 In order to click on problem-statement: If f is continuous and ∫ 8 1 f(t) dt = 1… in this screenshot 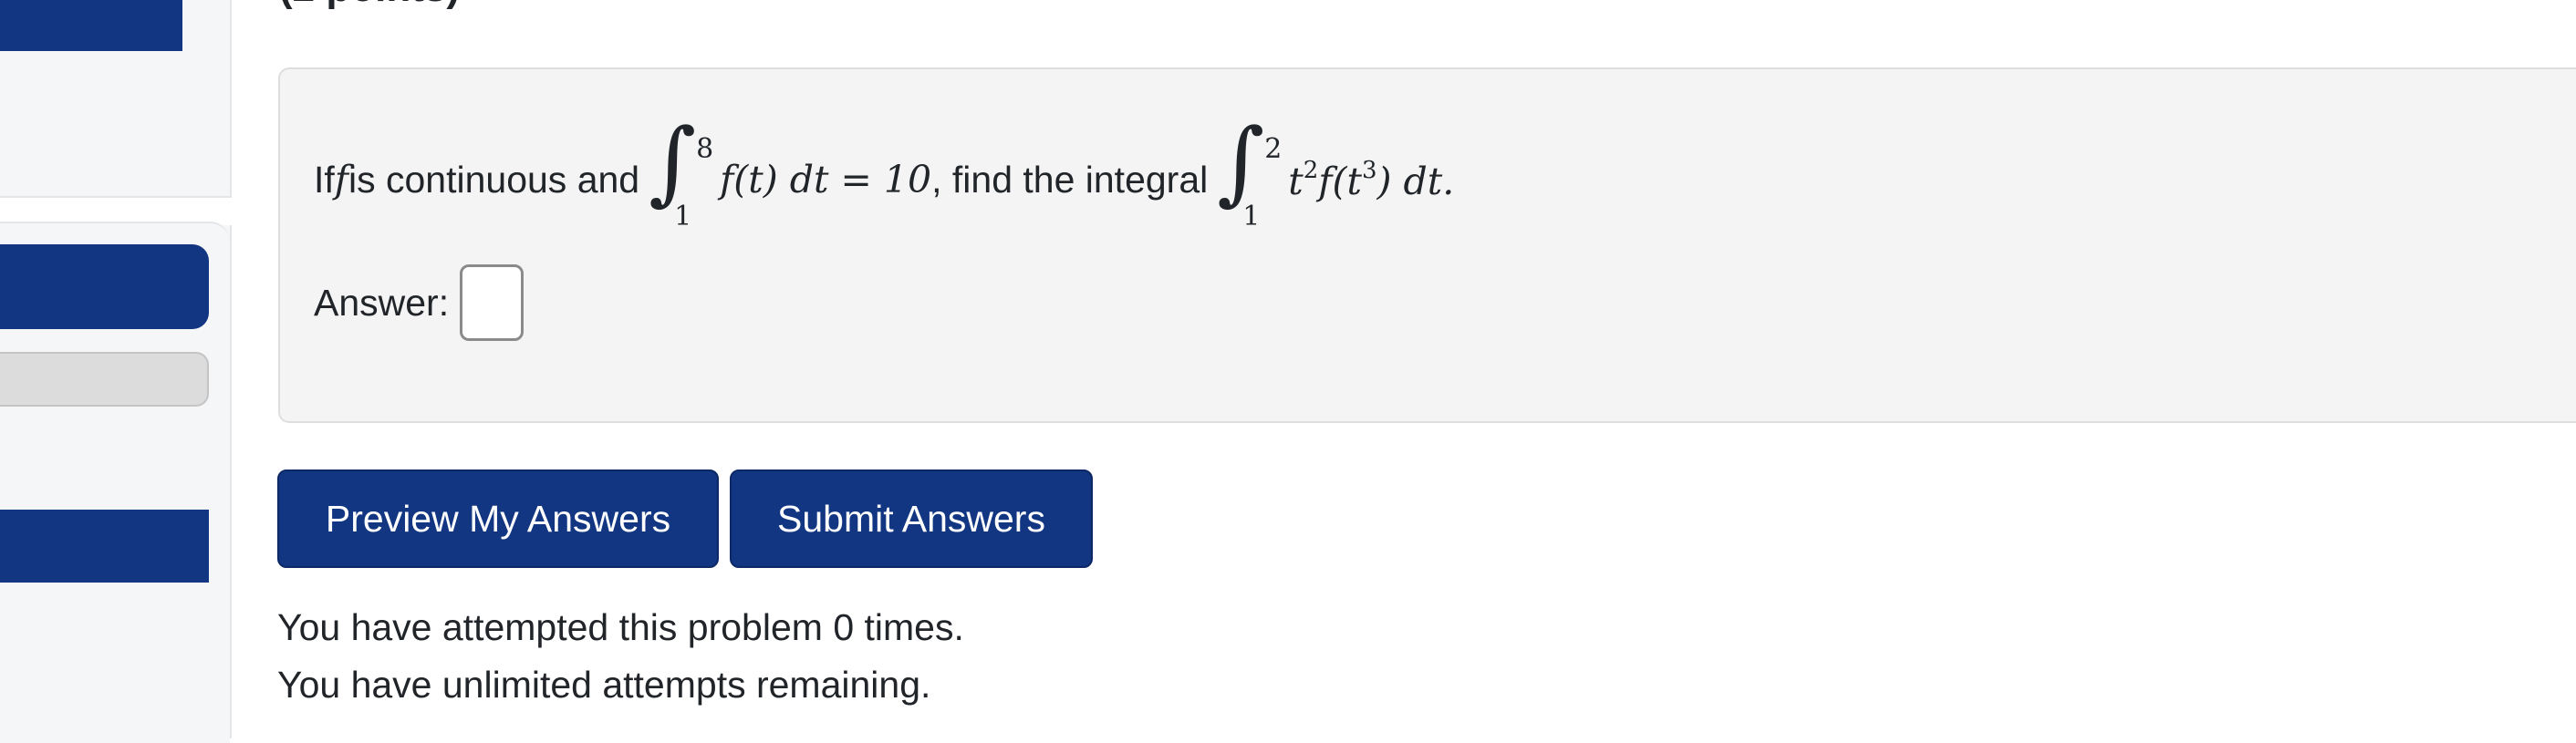, I will do `click(884, 175)`.